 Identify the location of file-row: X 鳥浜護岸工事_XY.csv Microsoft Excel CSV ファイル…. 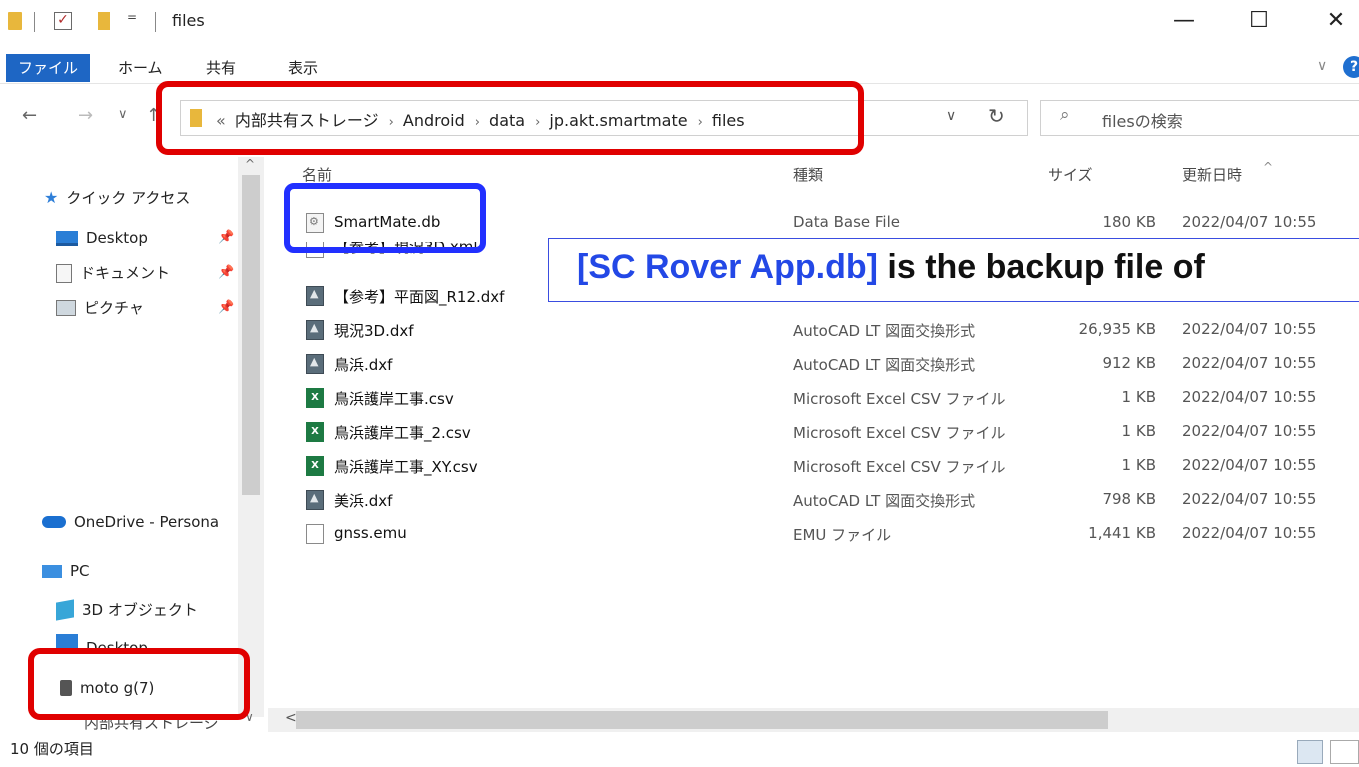
(829, 467).